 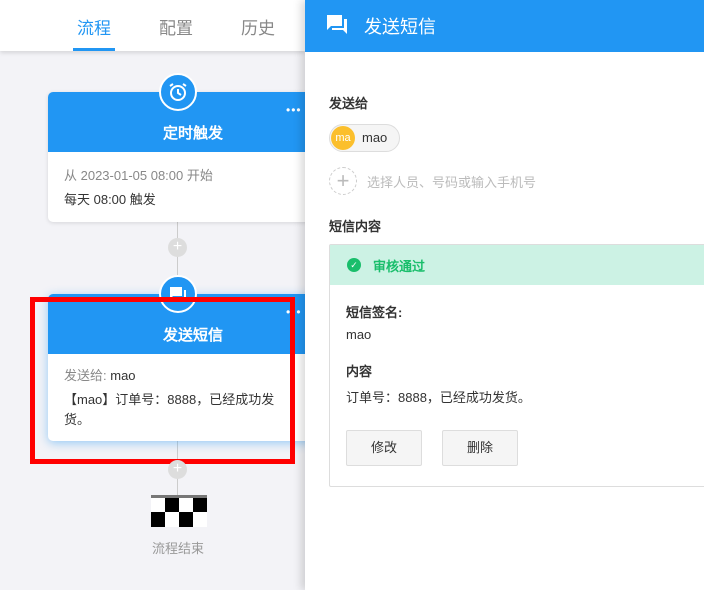 What do you see at coordinates (138, 175) in the screenshot?
I see `trigger-start: 从 2023-01-05 08:00 开始` at bounding box center [138, 175].